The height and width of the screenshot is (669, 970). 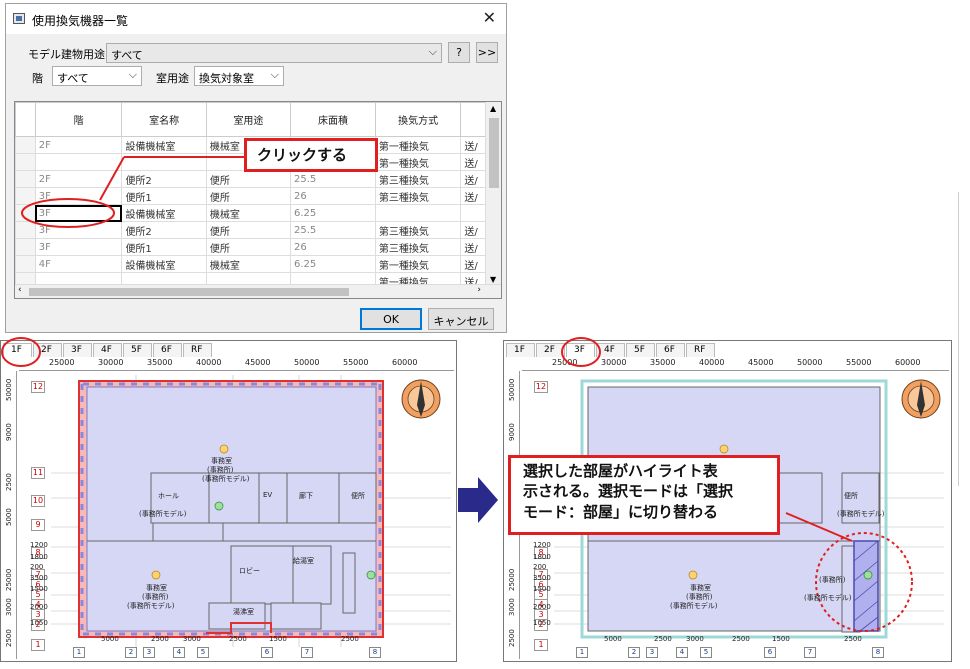 I want to click on ruler-label: 5000, so click(x=9, y=517).